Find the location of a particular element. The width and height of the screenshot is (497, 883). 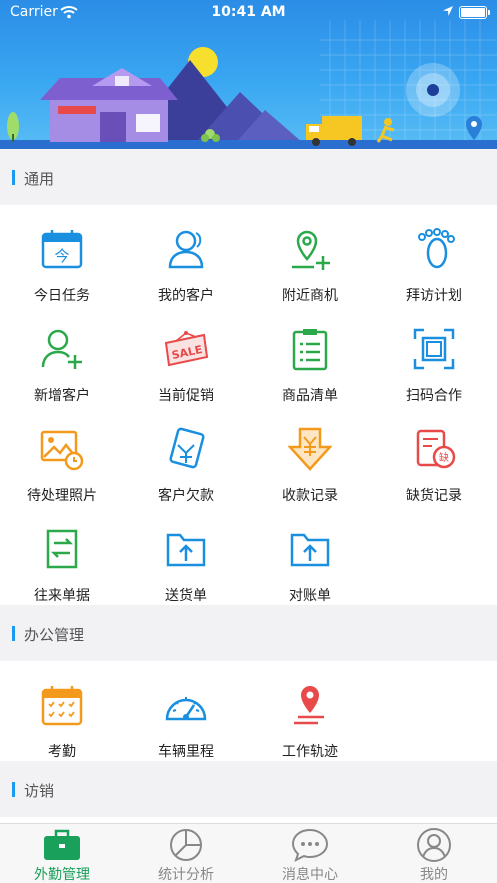

tab-mine: 我的 is located at coordinates (434, 853).